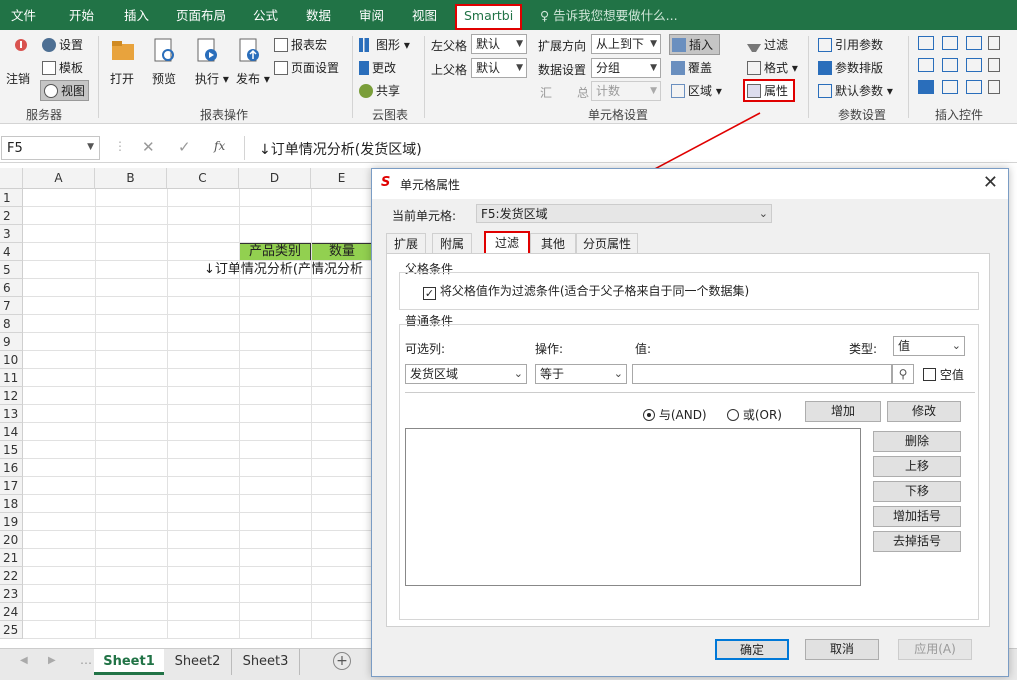 The width and height of the screenshot is (1017, 680). I want to click on view-button: 视图, so click(65, 90).